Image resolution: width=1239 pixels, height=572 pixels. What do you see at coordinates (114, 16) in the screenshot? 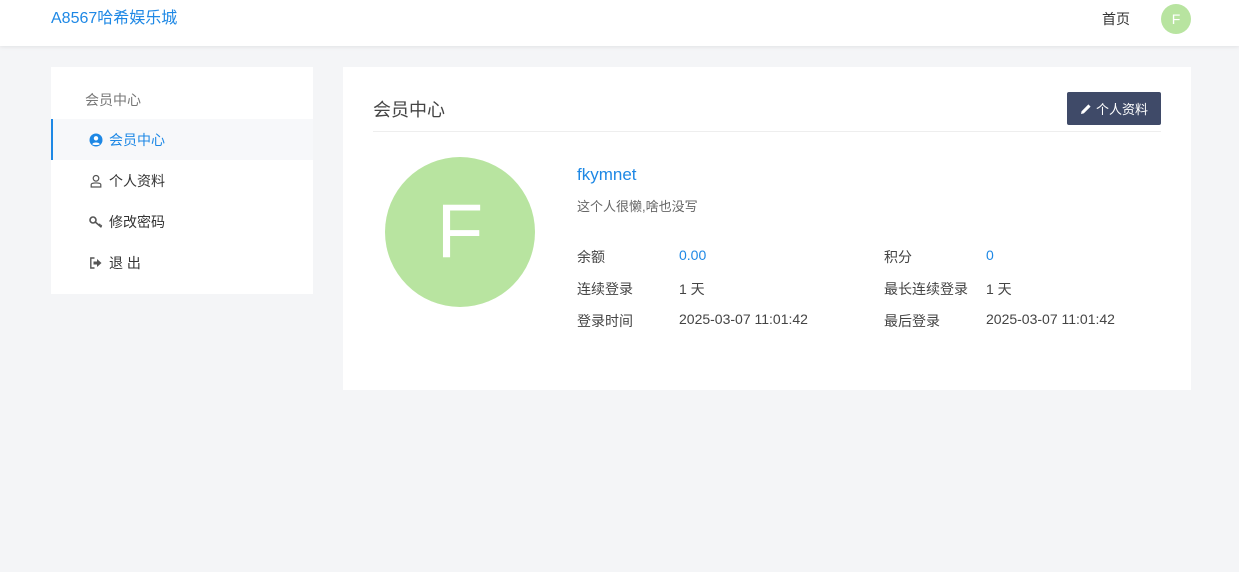
I see `site-brand-link: A8567哈希娱乐城` at bounding box center [114, 16].